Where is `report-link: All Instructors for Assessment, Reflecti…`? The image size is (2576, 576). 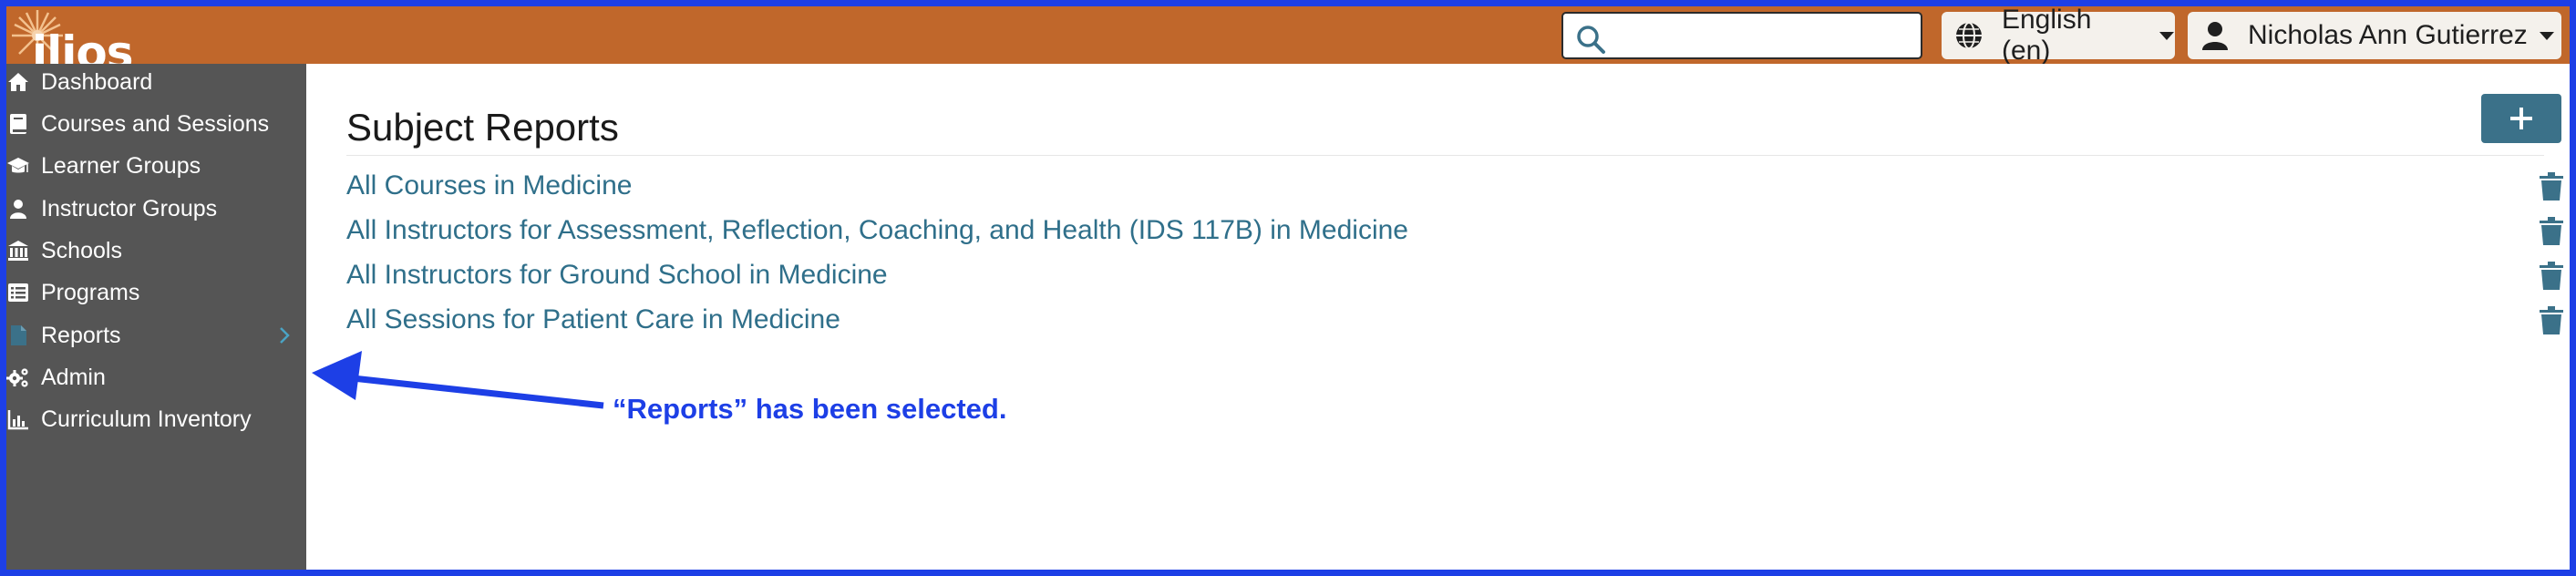 report-link: All Instructors for Assessment, Reflecti… is located at coordinates (877, 231).